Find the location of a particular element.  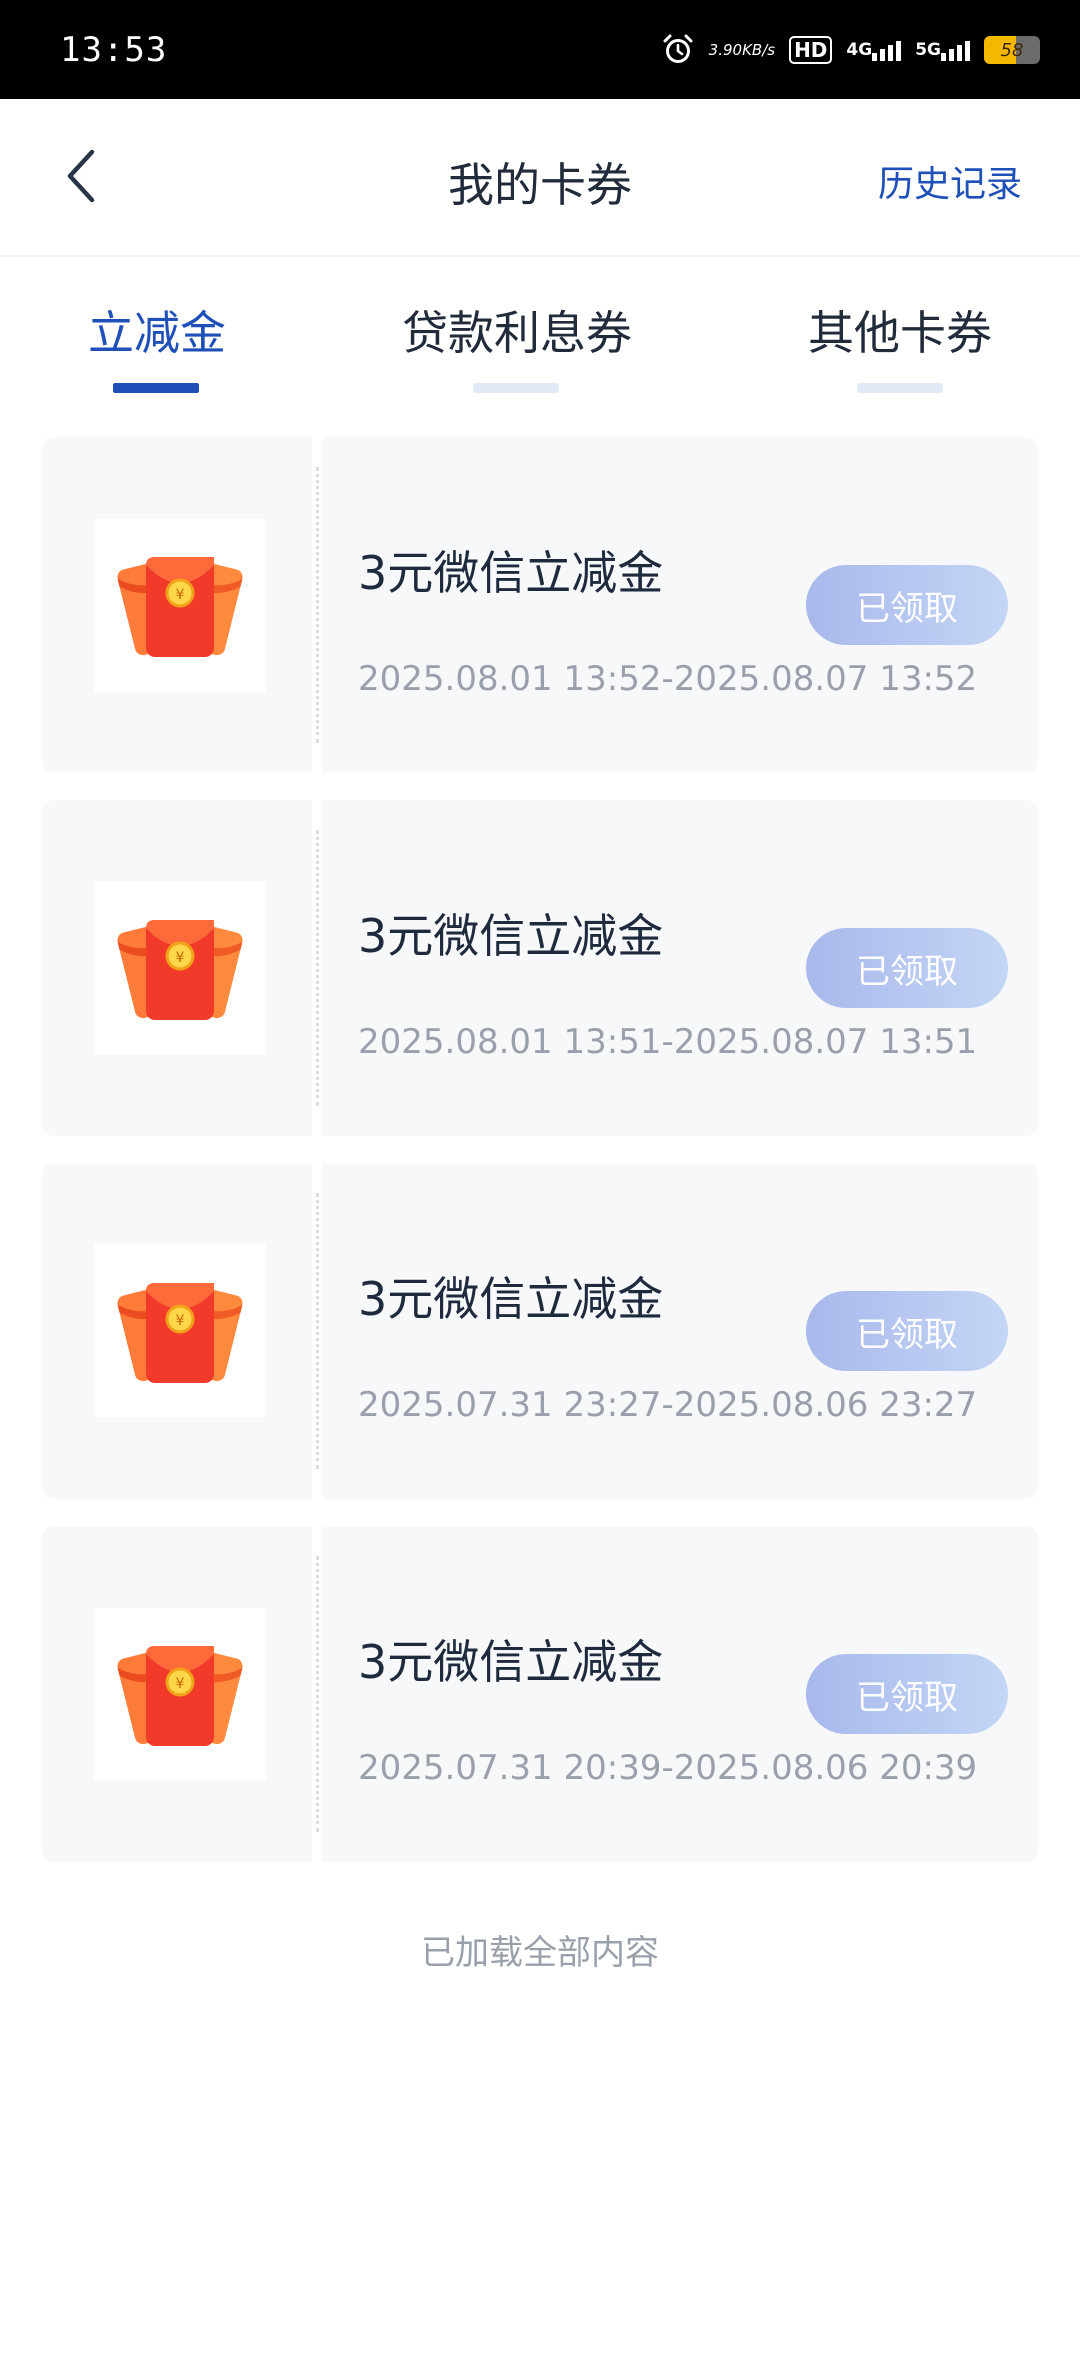

tab-bar: 立减金 贷款利息券 其他卡券 is located at coordinates (540, 332).